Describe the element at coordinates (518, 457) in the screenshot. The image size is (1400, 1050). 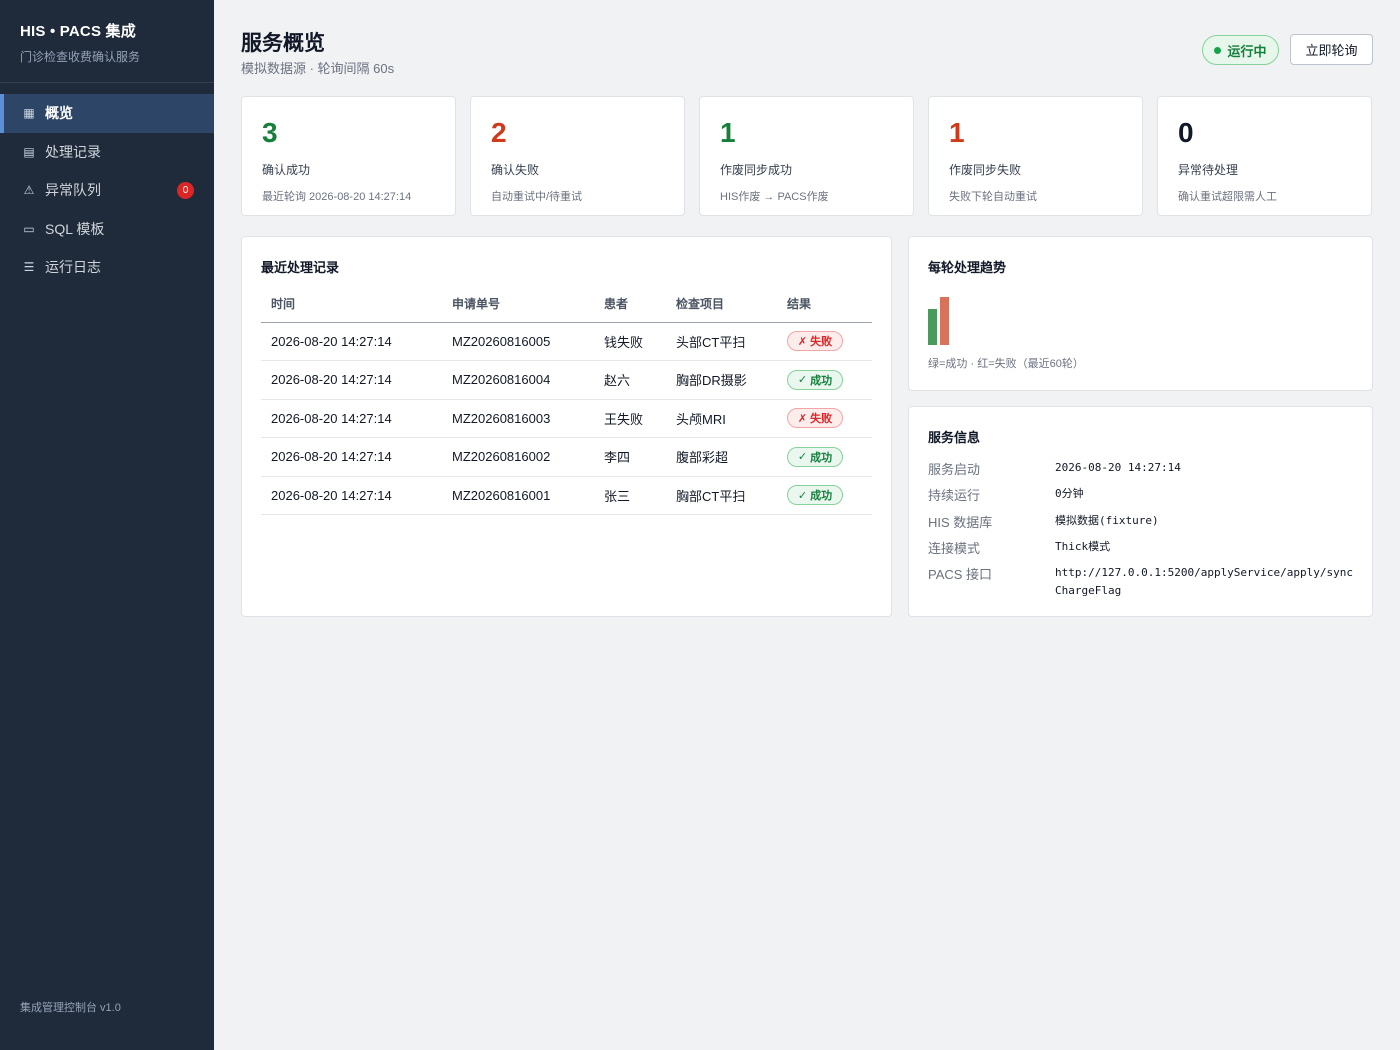
I see `cell-request-id: MZ20260816002` at that location.